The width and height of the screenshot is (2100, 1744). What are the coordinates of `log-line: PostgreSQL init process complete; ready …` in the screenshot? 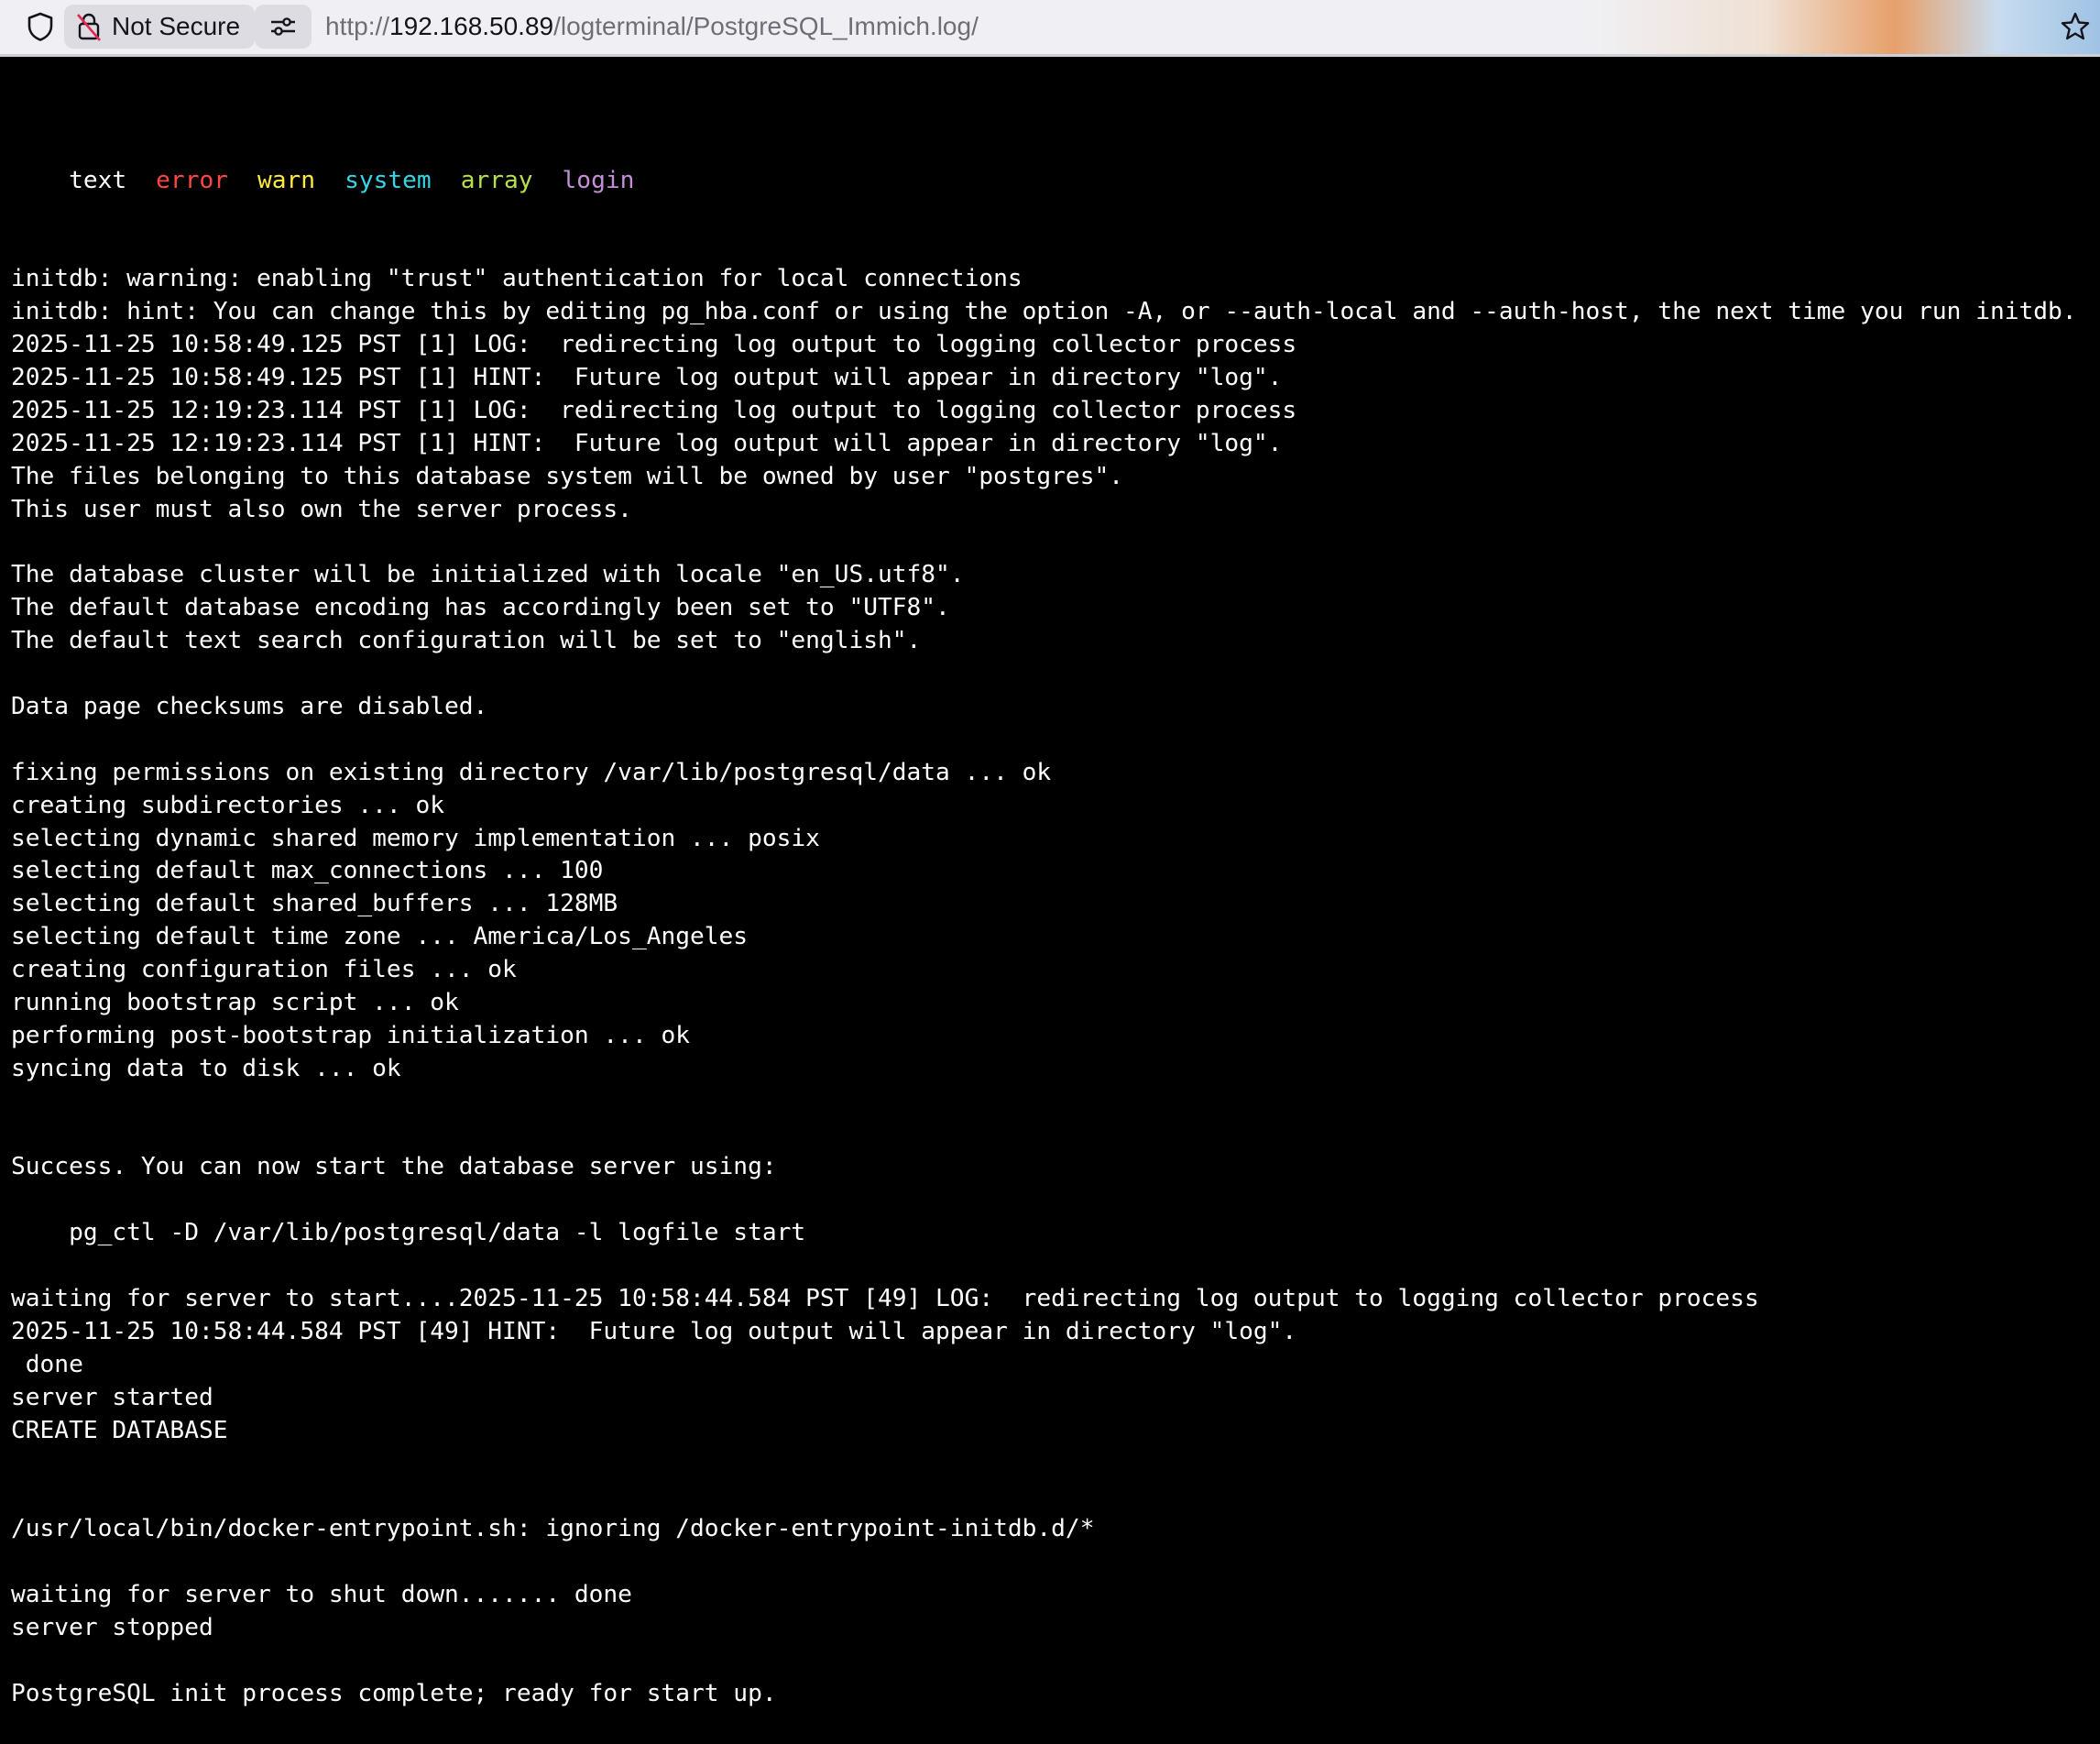 It's located at (394, 1693).